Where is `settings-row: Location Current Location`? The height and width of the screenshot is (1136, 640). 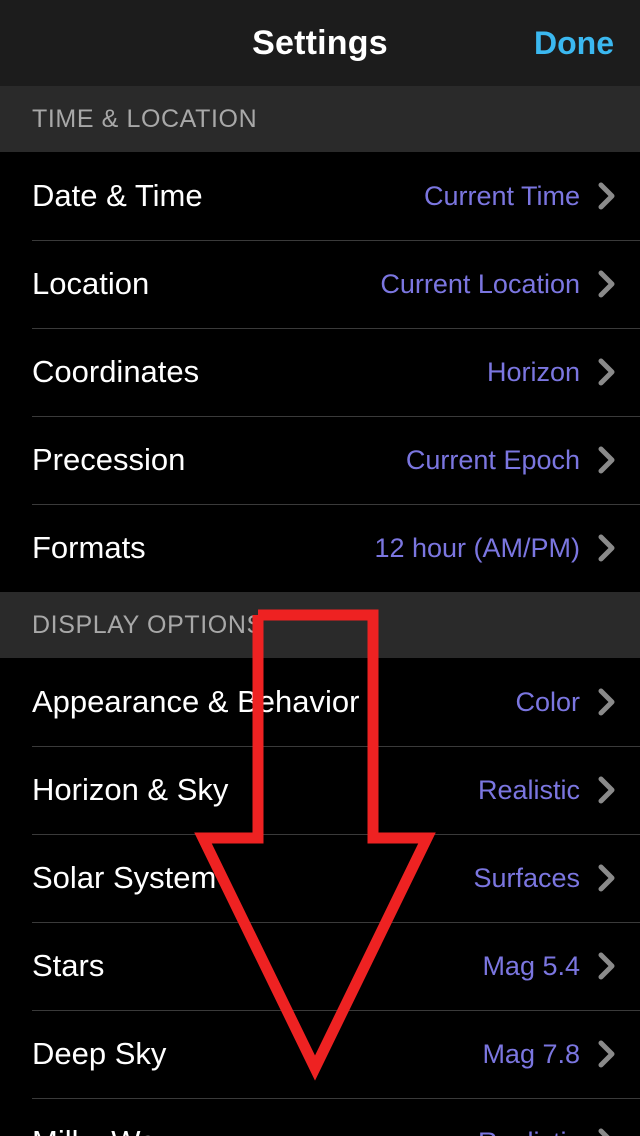
settings-row: Location Current Location is located at coordinates (320, 284).